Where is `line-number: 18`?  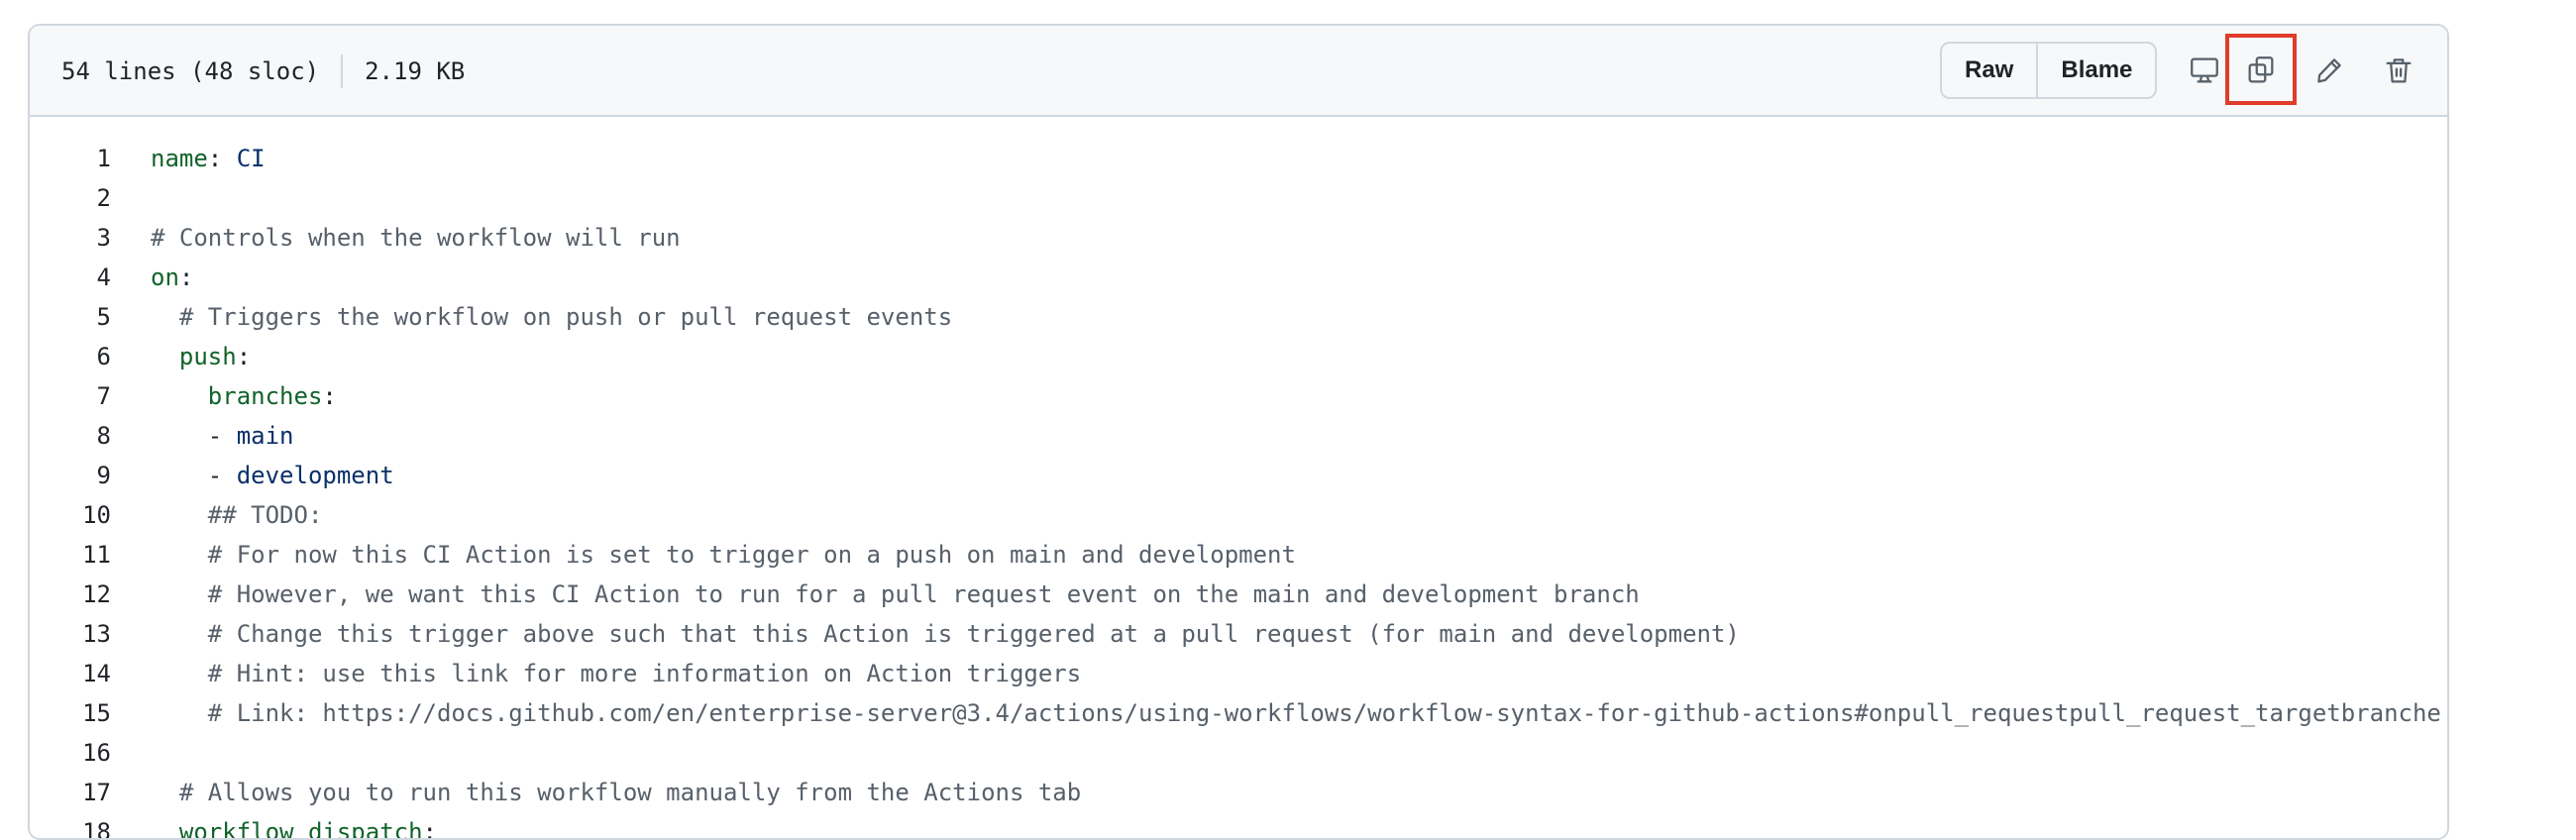
line-number: 18 is located at coordinates (70, 825).